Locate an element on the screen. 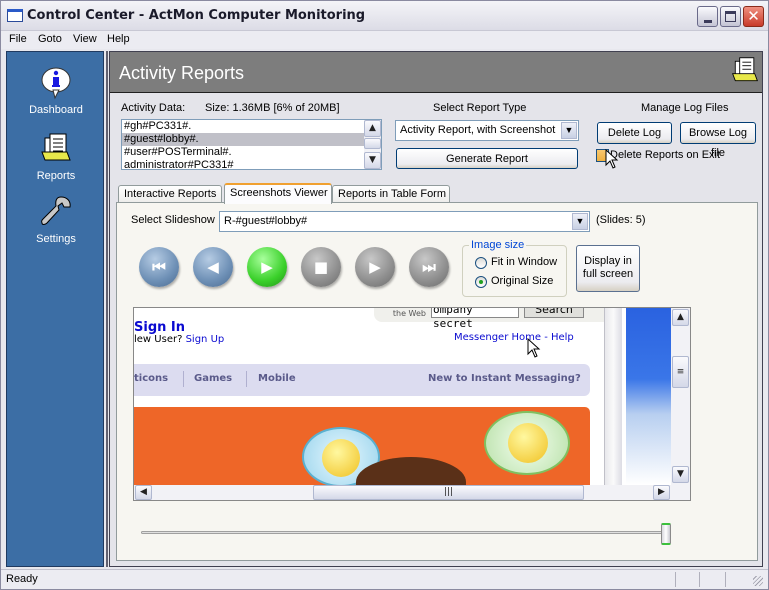 The height and width of the screenshot is (590, 769). sidebar-label: Settings is located at coordinates (56, 239).